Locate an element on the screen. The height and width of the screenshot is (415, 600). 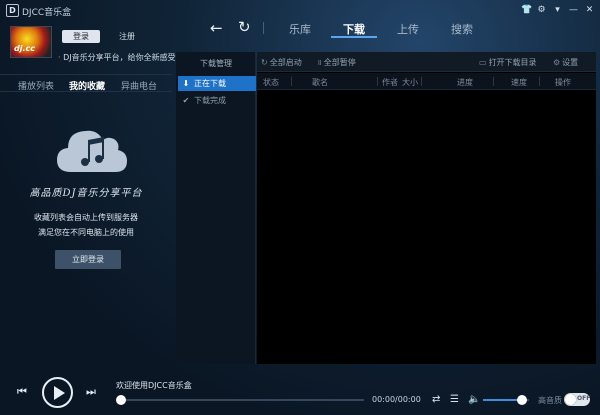
active-tab-indicator is located at coordinates (354, 37).